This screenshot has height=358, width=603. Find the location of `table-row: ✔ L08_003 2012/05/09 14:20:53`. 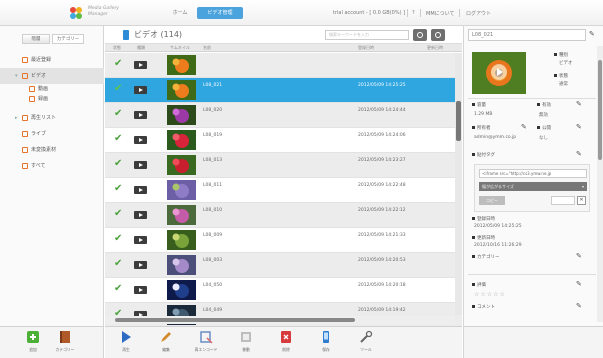

table-row: ✔ L08_003 2012/05/09 14:20:53 is located at coordinates (283, 265).